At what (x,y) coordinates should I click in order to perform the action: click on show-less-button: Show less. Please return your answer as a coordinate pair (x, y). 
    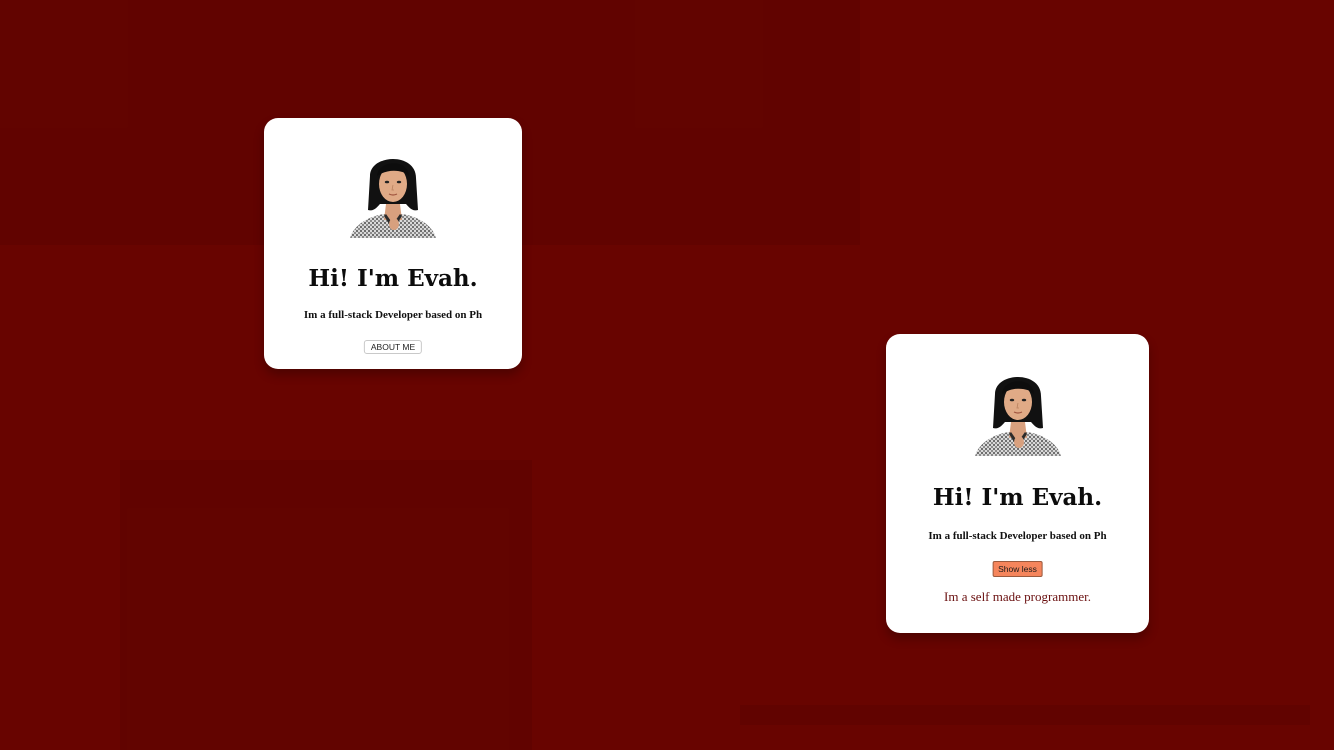
    Looking at the image, I should click on (1017, 569).